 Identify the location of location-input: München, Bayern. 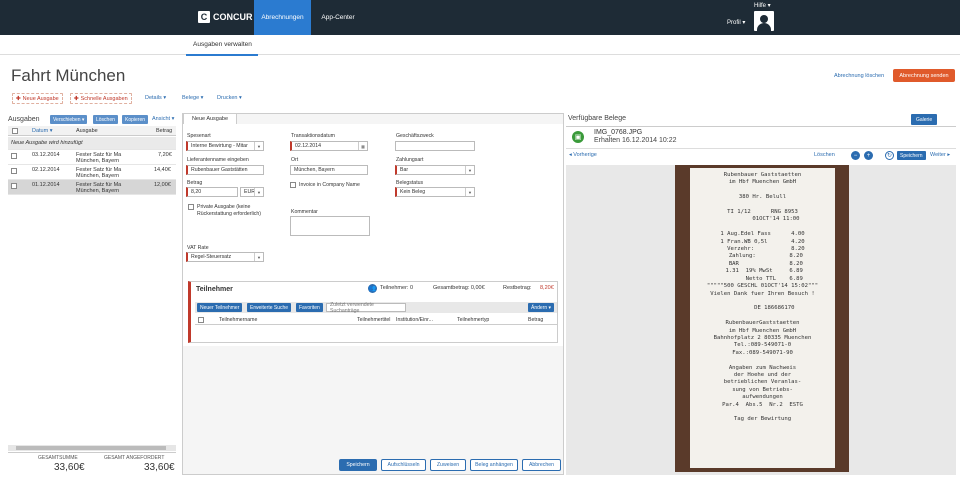
(329, 170).